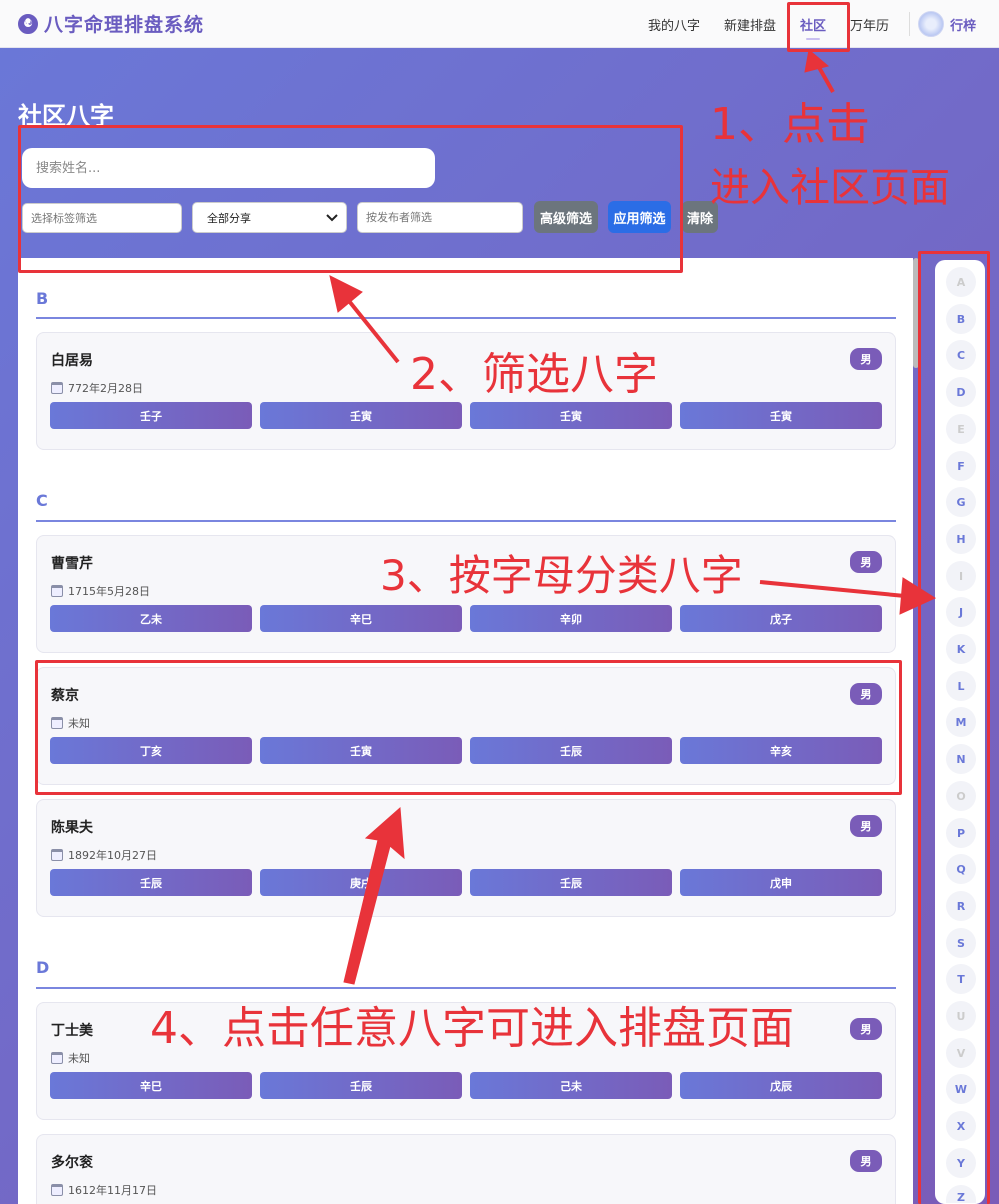 The height and width of the screenshot is (1204, 999). What do you see at coordinates (109, 591) in the screenshot?
I see `birthdate-text: 1715年5月28日` at bounding box center [109, 591].